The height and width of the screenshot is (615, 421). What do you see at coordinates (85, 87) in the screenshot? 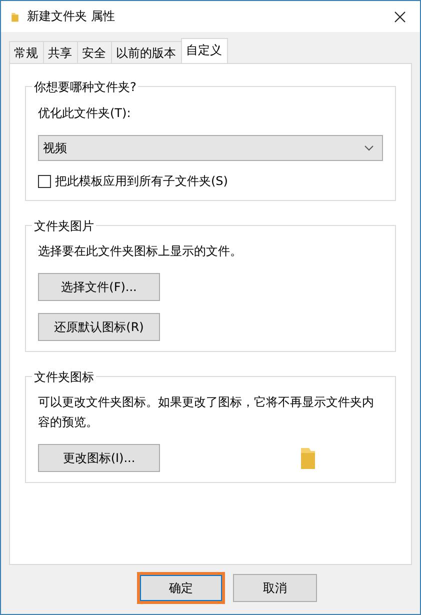
I see `group-heading: 你想要哪种文件夹?` at bounding box center [85, 87].